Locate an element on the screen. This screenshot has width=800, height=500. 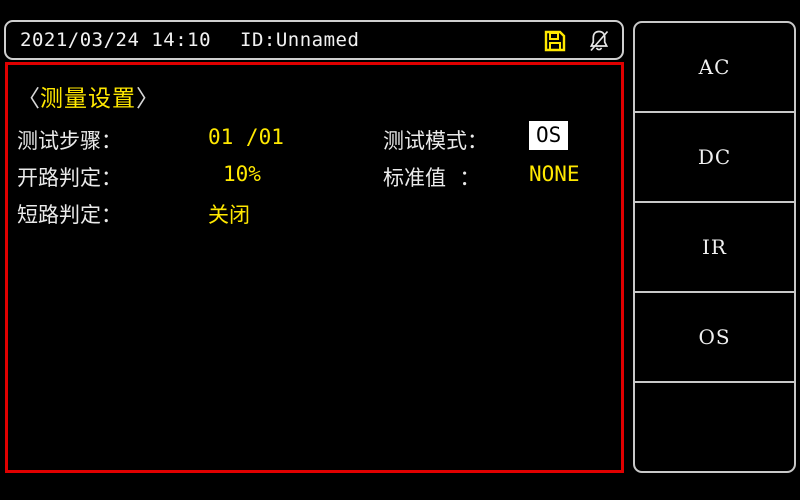
open-judge-value: 10% is located at coordinates (242, 174).